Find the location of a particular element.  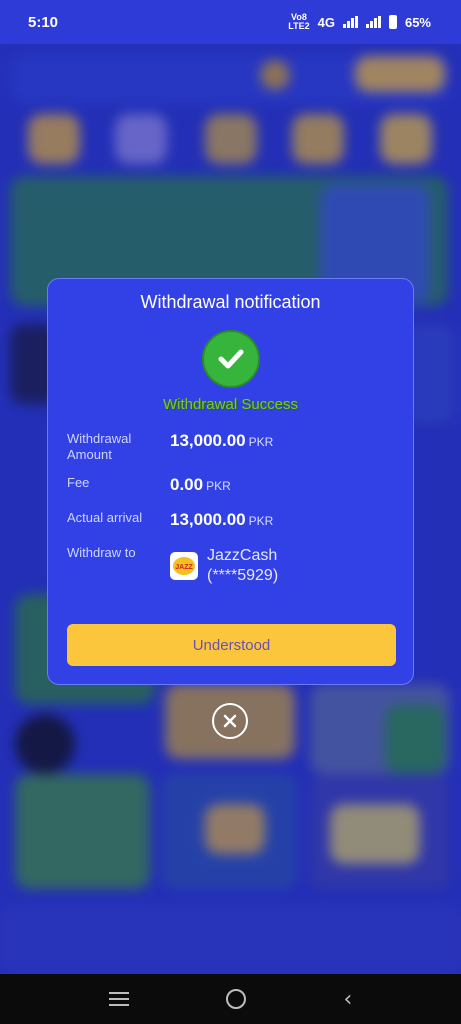

close-button is located at coordinates (230, 721).